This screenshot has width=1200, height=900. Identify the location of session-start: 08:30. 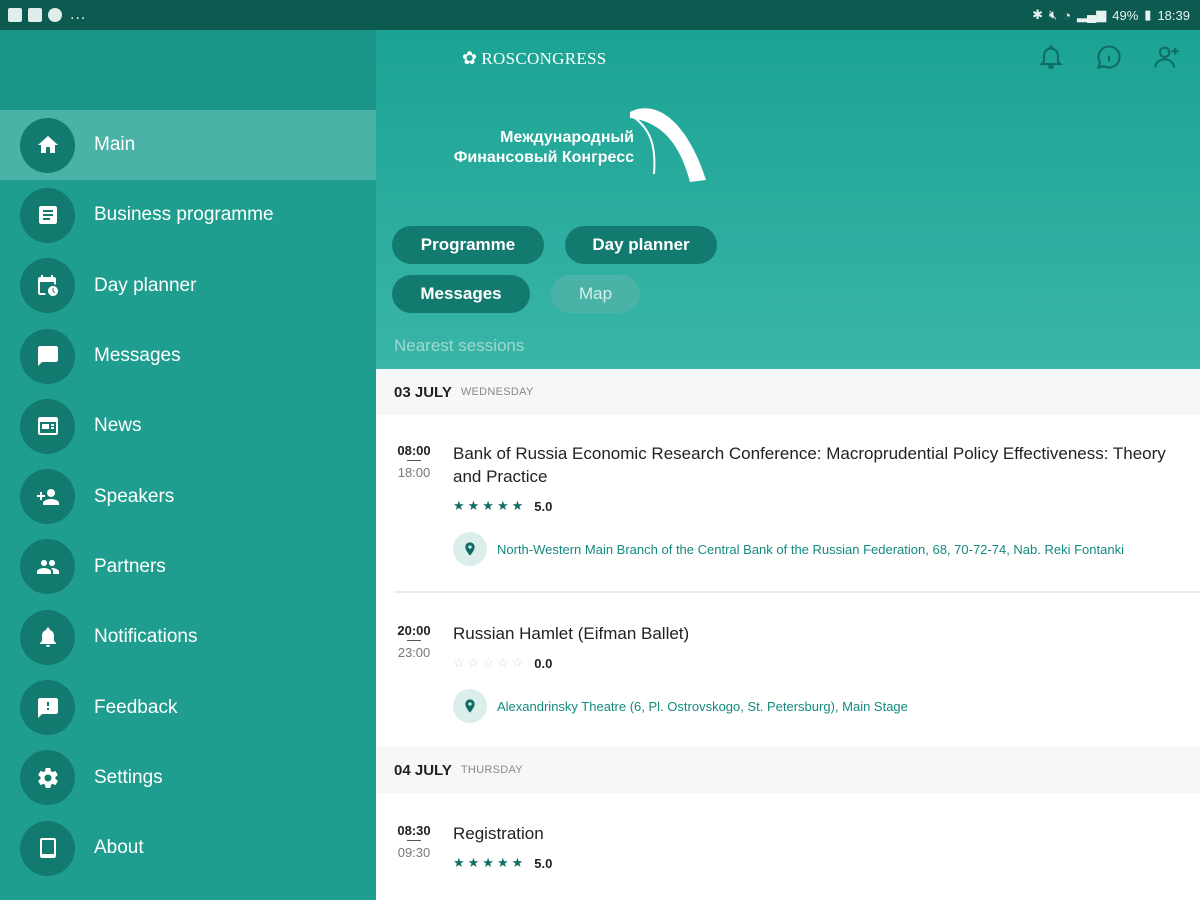
(414, 830).